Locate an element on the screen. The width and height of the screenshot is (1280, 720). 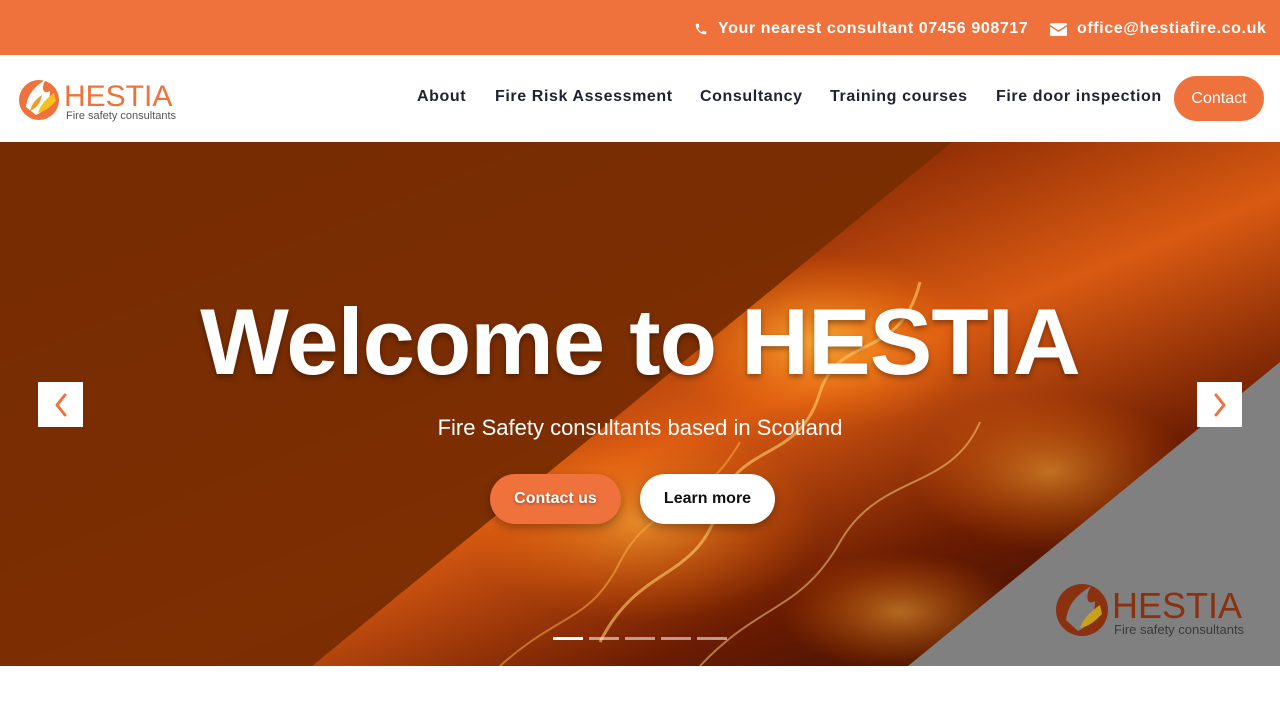
nav-about: About is located at coordinates (441, 97).